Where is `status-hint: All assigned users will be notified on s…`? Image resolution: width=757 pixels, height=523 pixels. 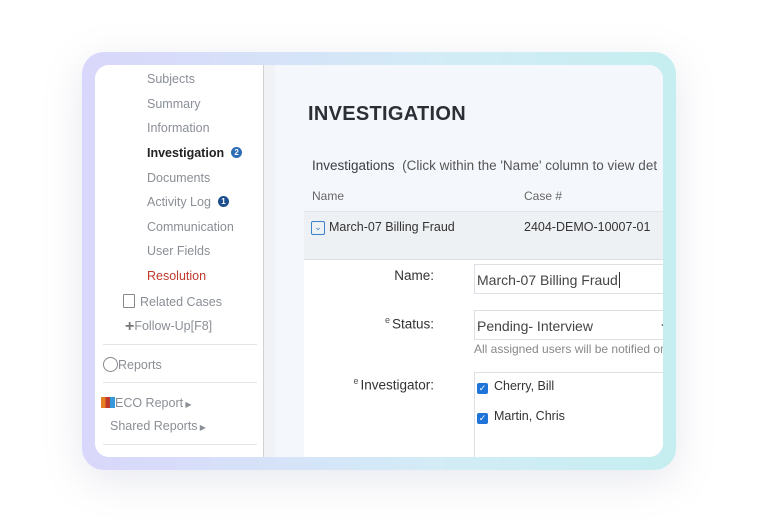
status-hint: All assigned users will be notified on s… is located at coordinates (568, 349).